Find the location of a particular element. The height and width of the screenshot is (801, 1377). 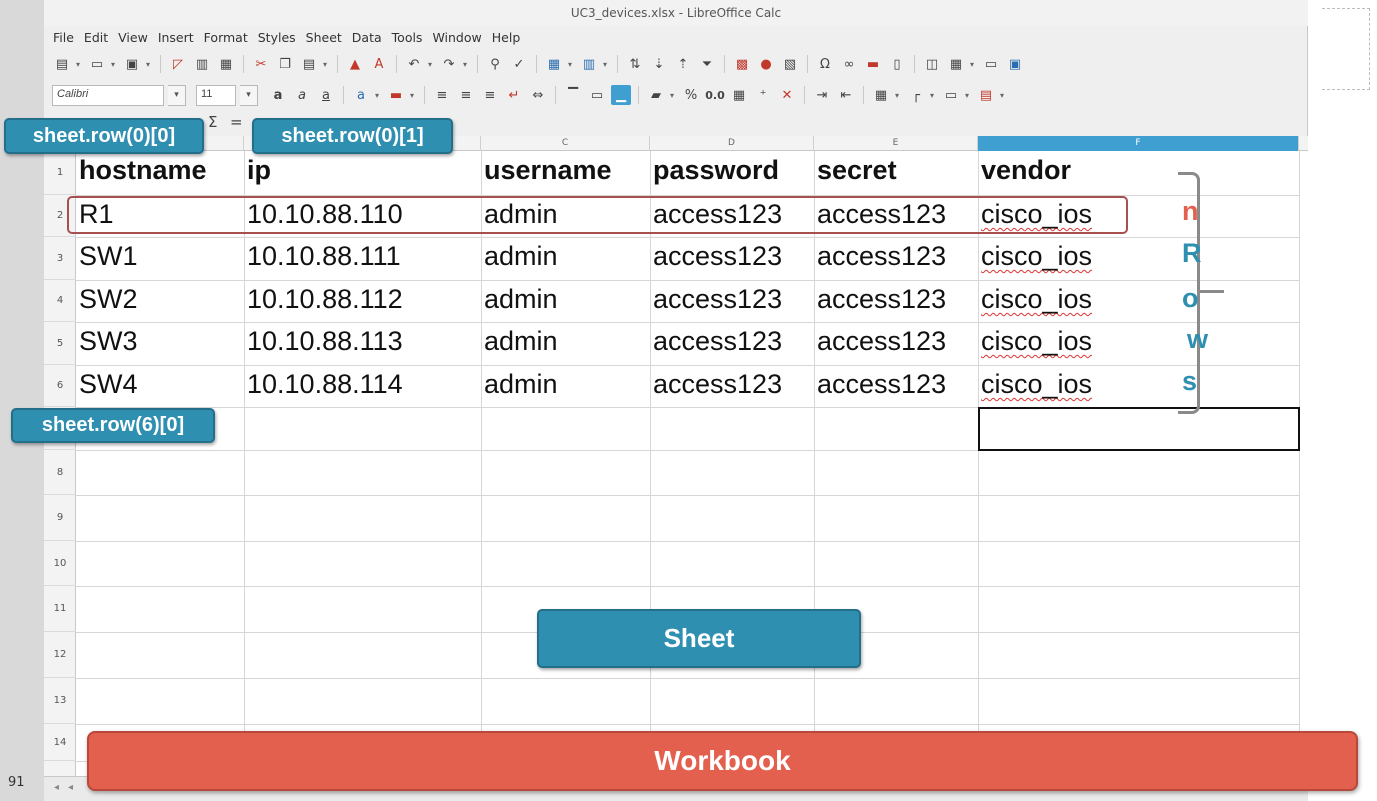

menu-help: Help is located at coordinates (506, 37).